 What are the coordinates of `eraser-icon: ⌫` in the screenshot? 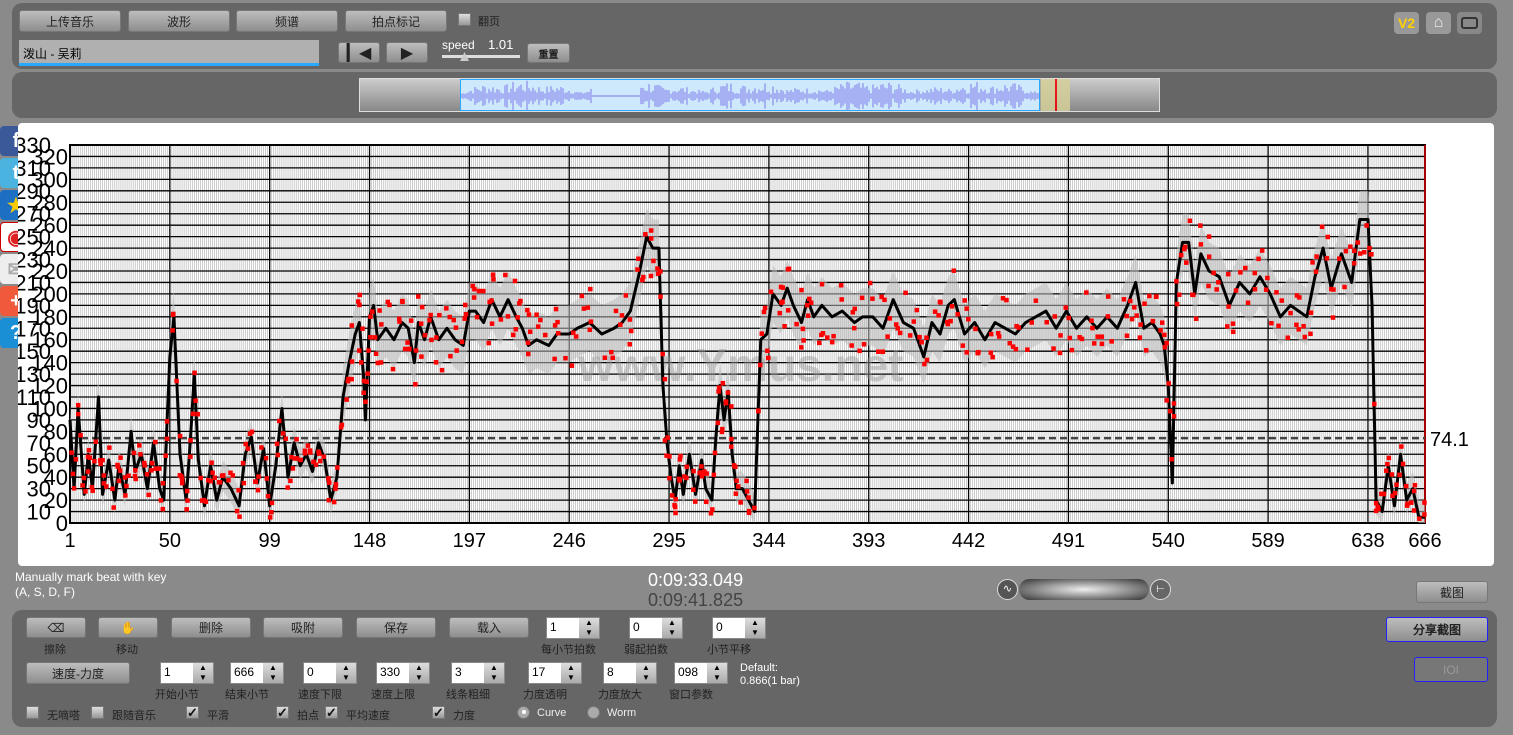 It's located at (56, 627).